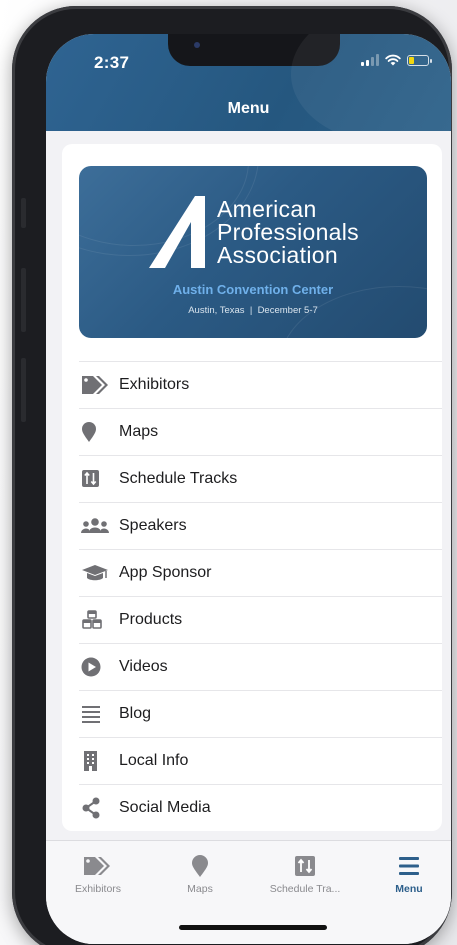 This screenshot has height=945, width=457. Describe the element at coordinates (248, 89) in the screenshot. I see `app-header: 2:37 Menu` at that location.